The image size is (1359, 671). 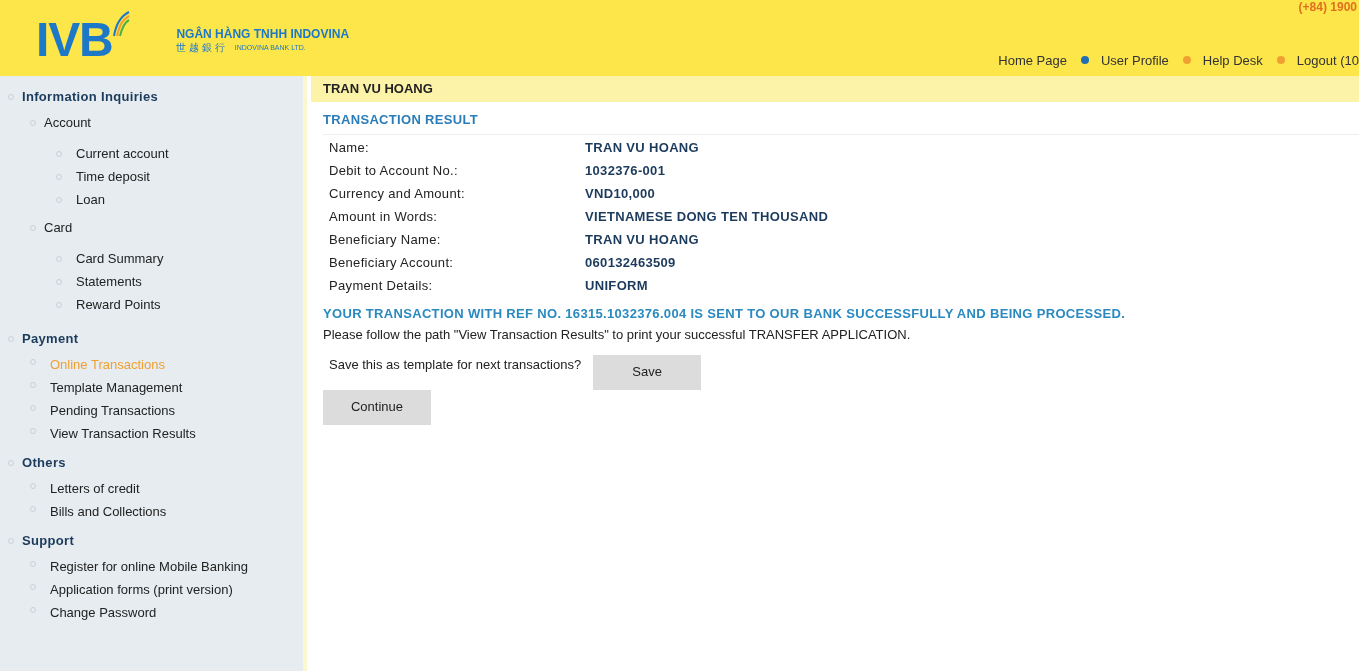 I want to click on sidebar-item: Card Summary, so click(x=120, y=258).